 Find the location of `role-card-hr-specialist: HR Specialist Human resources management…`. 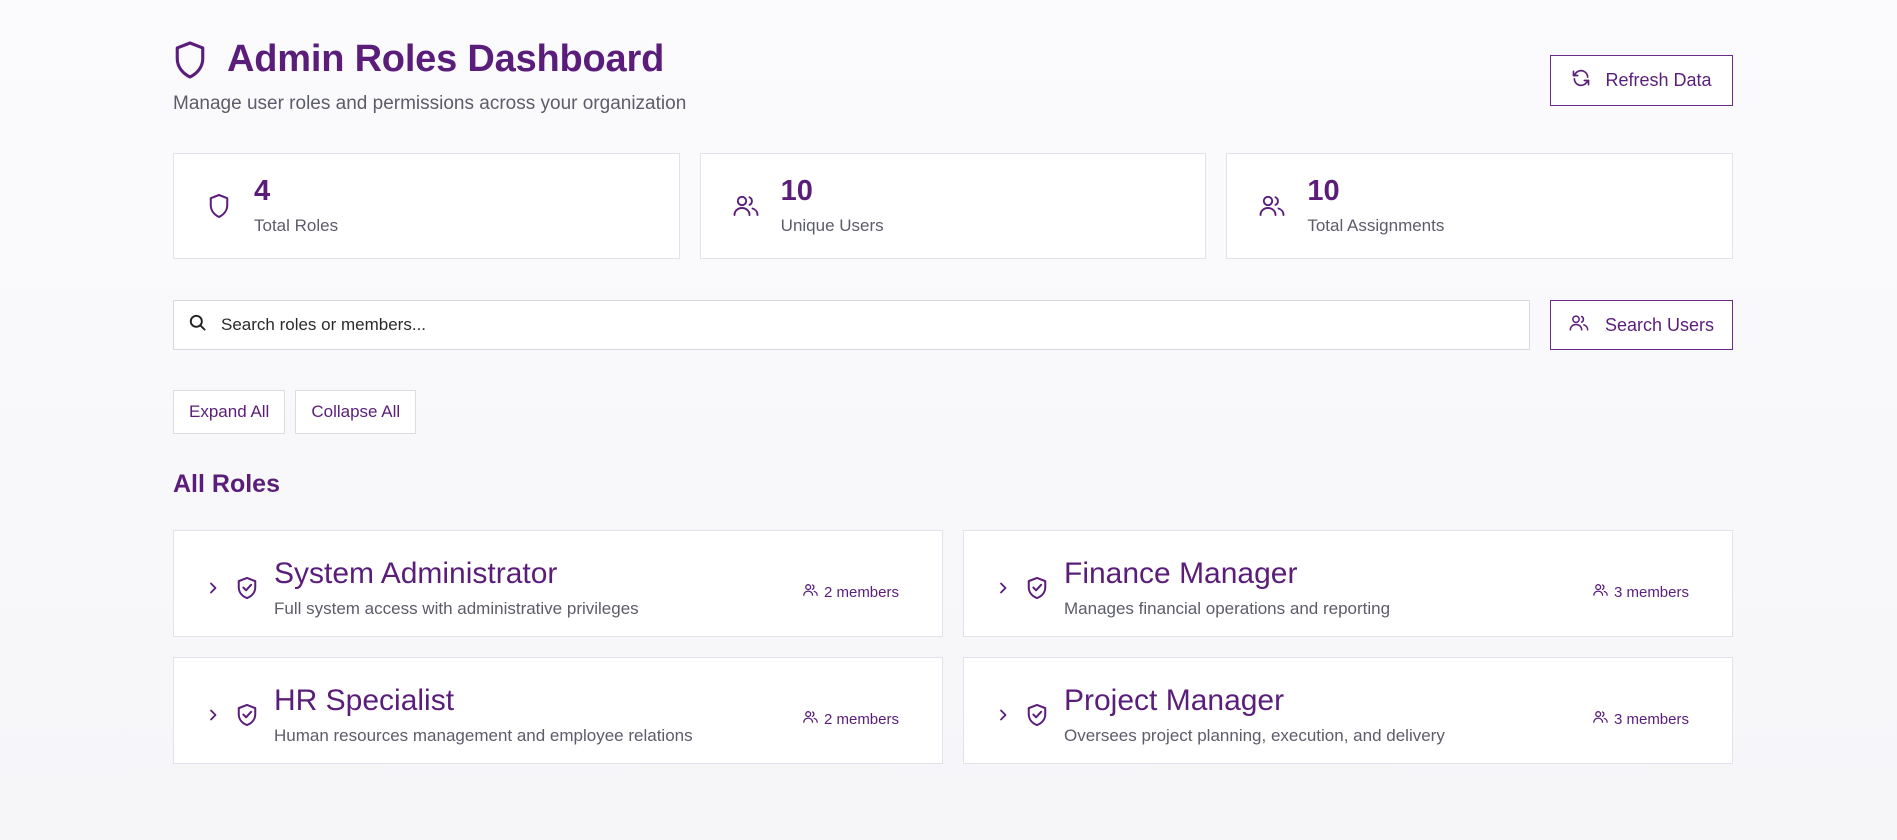

role-card-hr-specialist: HR Specialist Human resources management… is located at coordinates (558, 710).